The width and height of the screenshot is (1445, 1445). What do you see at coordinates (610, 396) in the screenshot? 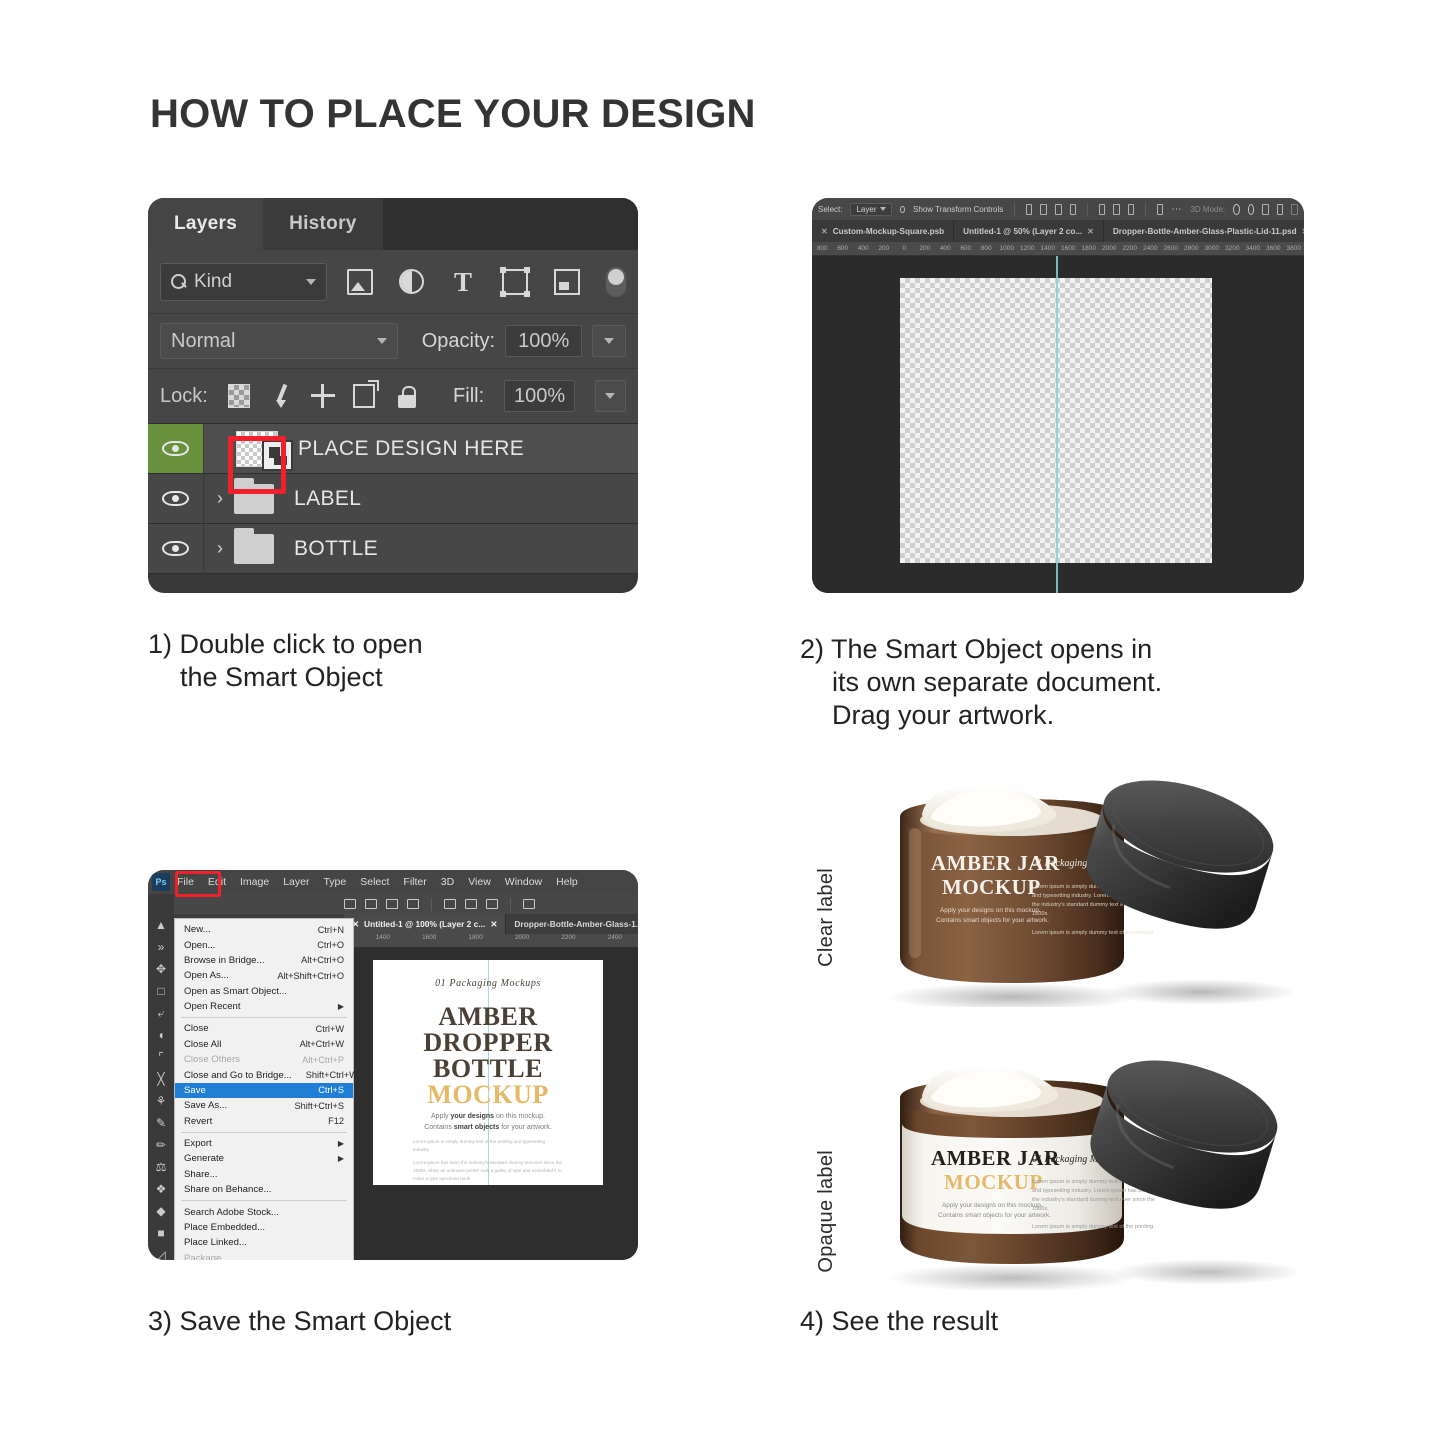
I see `fill-stepper` at bounding box center [610, 396].